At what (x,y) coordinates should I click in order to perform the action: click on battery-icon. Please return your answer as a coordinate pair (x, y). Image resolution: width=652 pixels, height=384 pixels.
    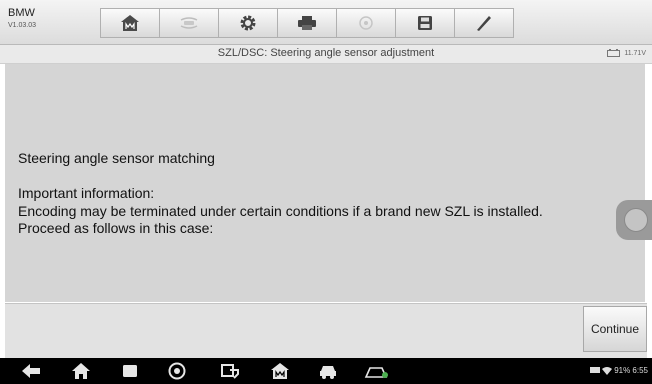
    Looking at the image, I should click on (614, 53).